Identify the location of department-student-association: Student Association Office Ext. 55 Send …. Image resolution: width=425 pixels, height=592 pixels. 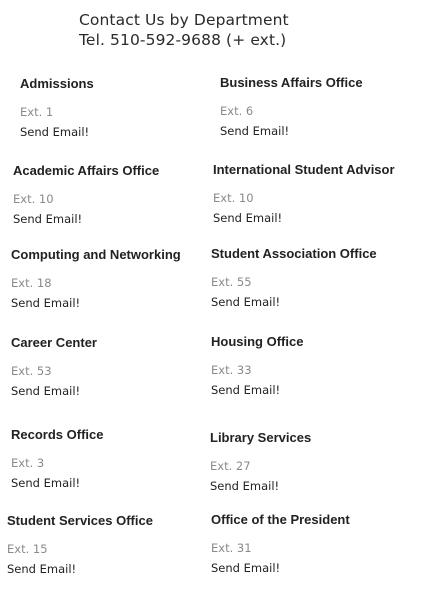
(316, 278).